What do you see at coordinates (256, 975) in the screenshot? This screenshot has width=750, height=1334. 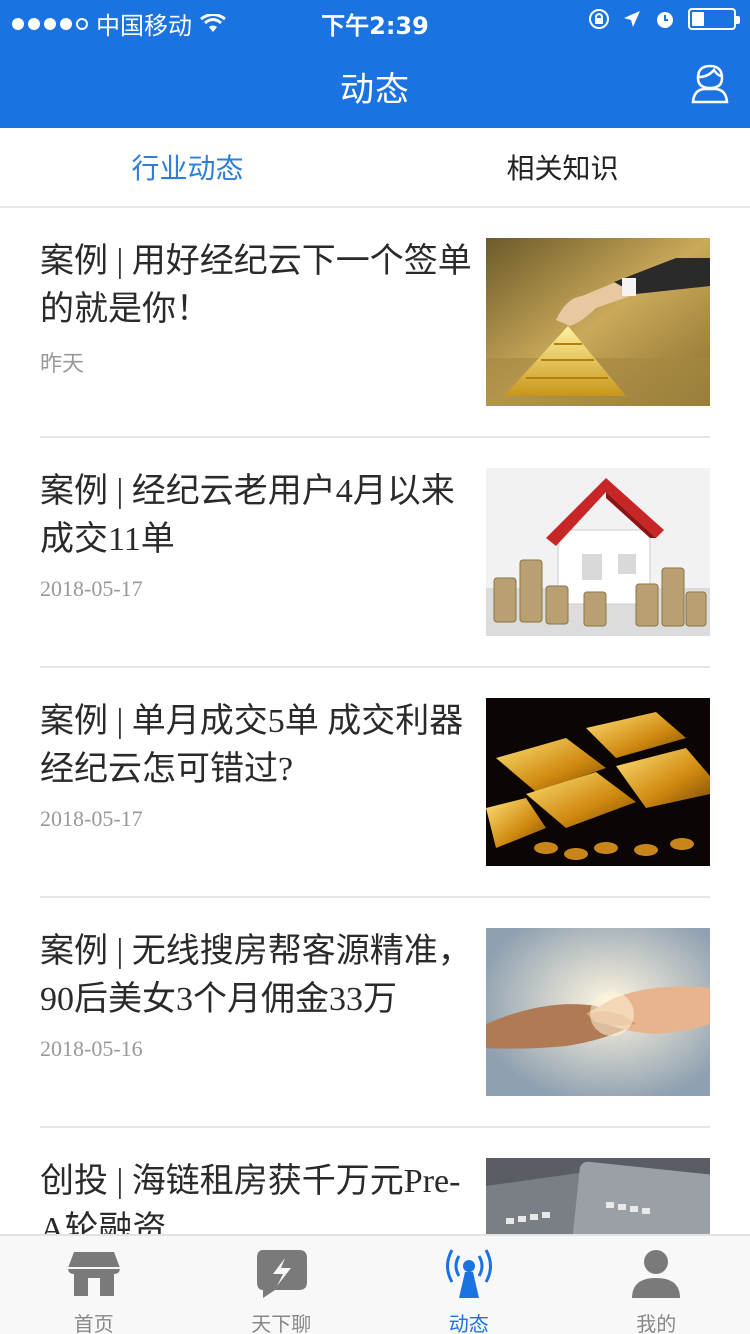 I see `article-title: 案例 | 无线搜房帮客源精准，90后美女3个月佣金33万` at bounding box center [256, 975].